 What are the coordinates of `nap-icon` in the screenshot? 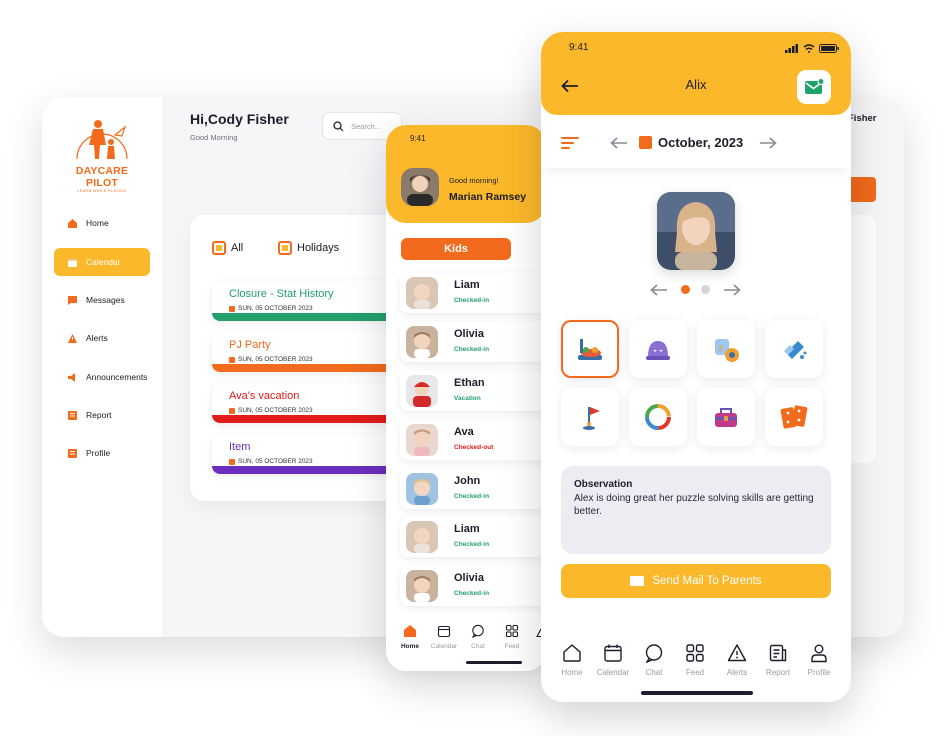 It's located at (658, 350).